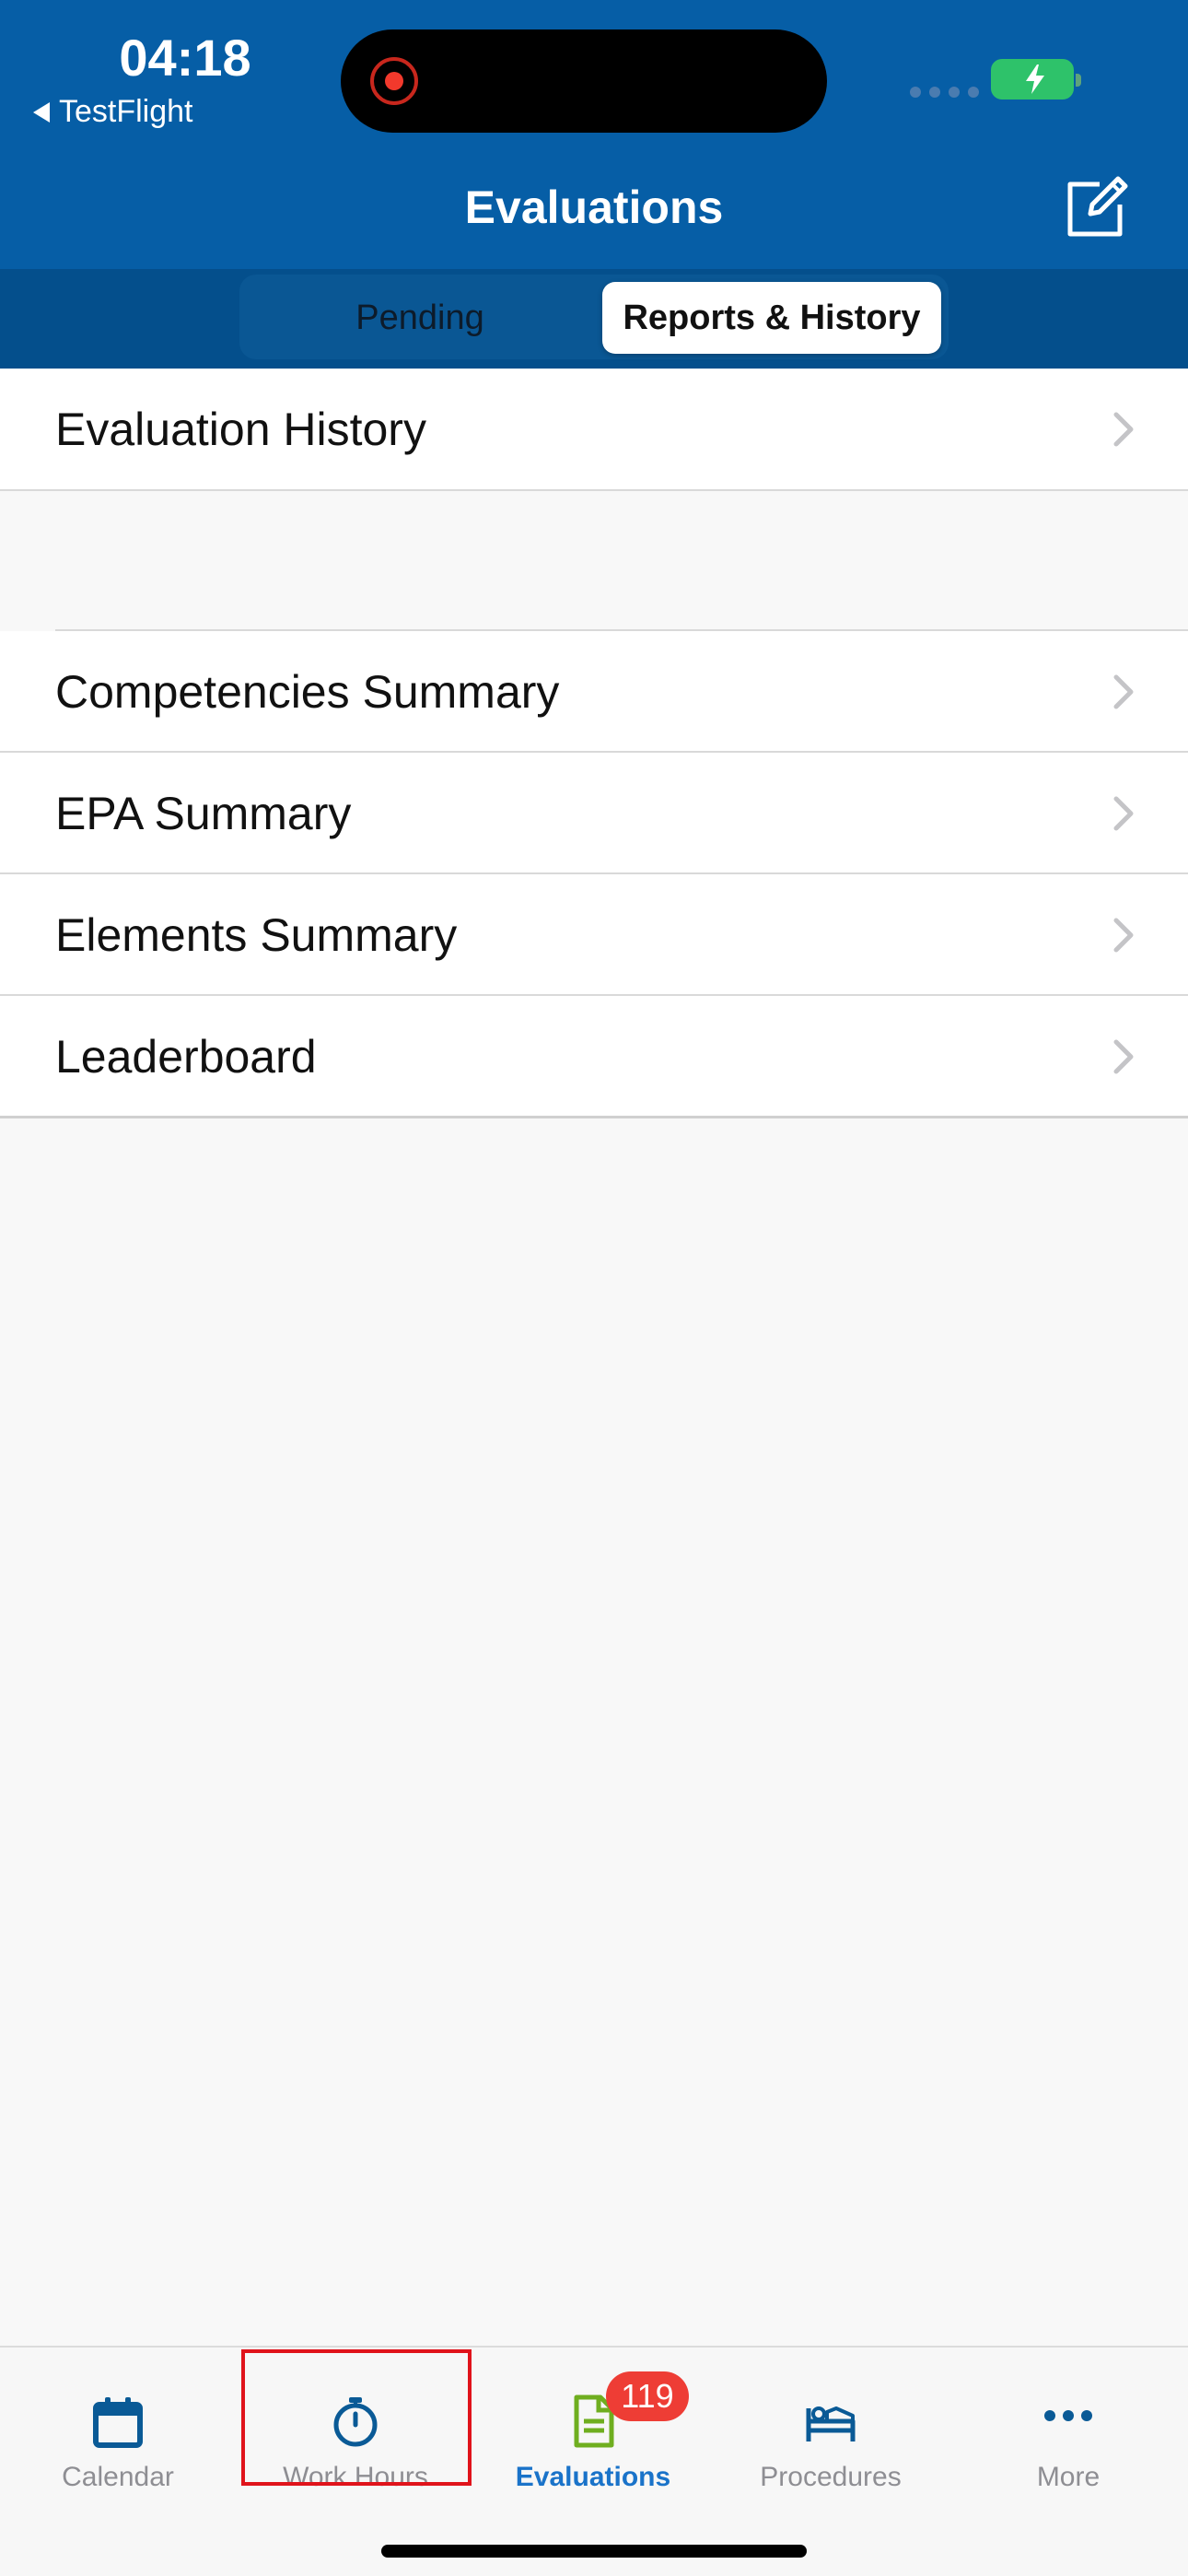  I want to click on status-time: 04:18, so click(185, 58).